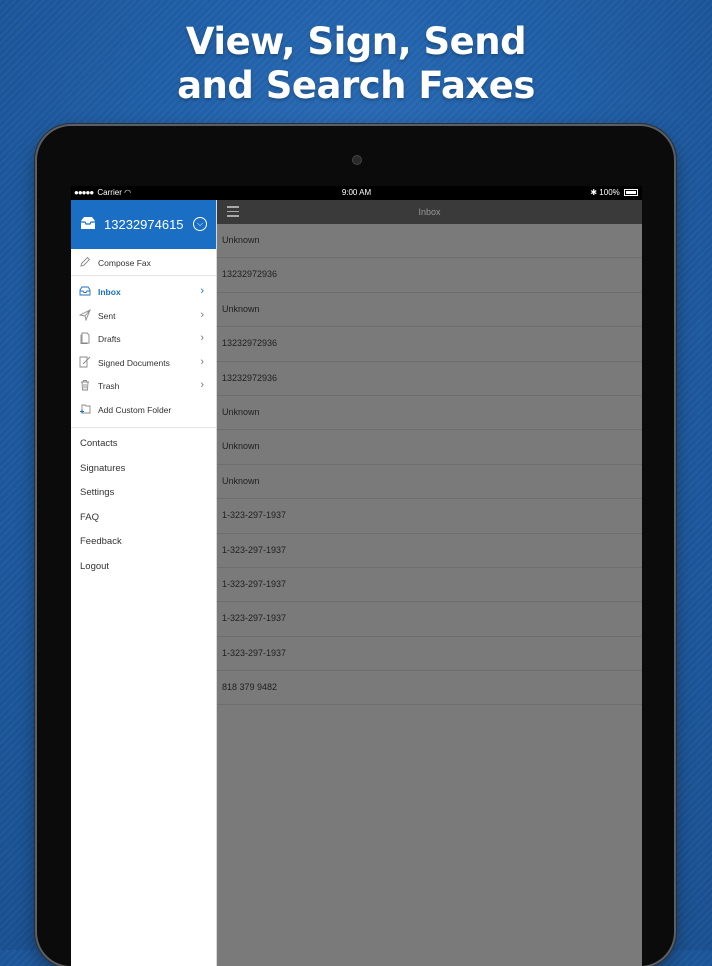 The image size is (712, 966). I want to click on nav-title: Inbox, so click(429, 212).